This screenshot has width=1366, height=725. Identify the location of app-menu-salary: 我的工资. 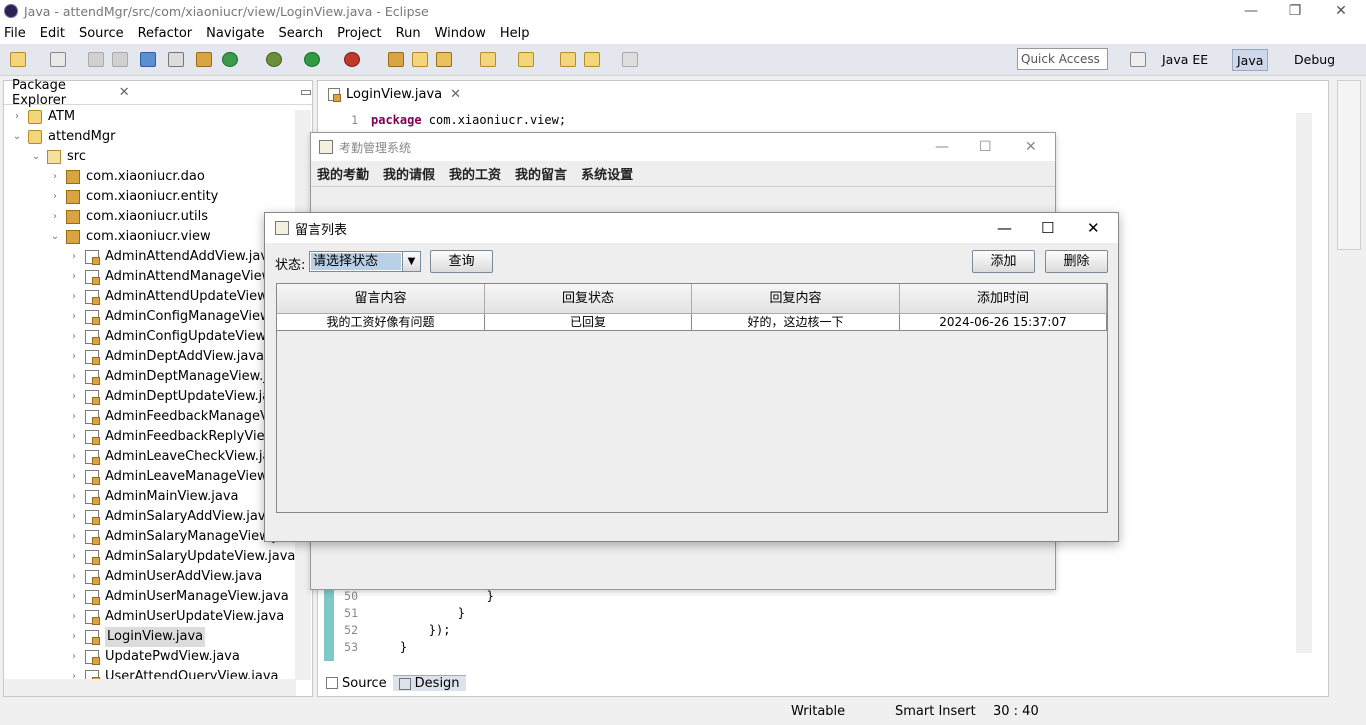
(475, 173).